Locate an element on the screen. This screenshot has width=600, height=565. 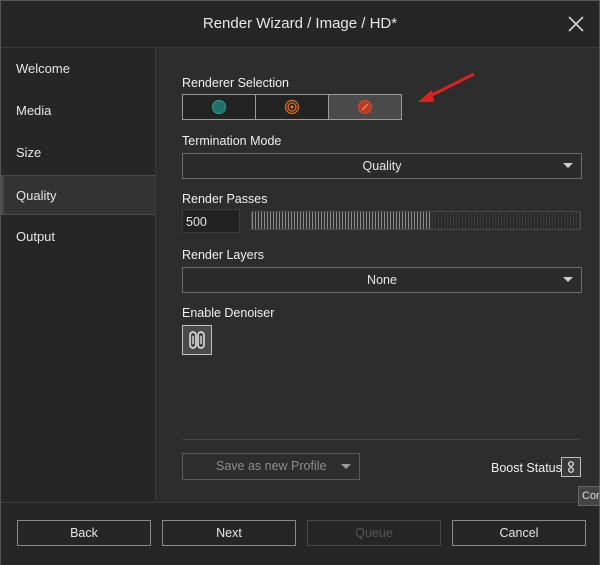
render-layers-label: Render Layers is located at coordinates (223, 255).